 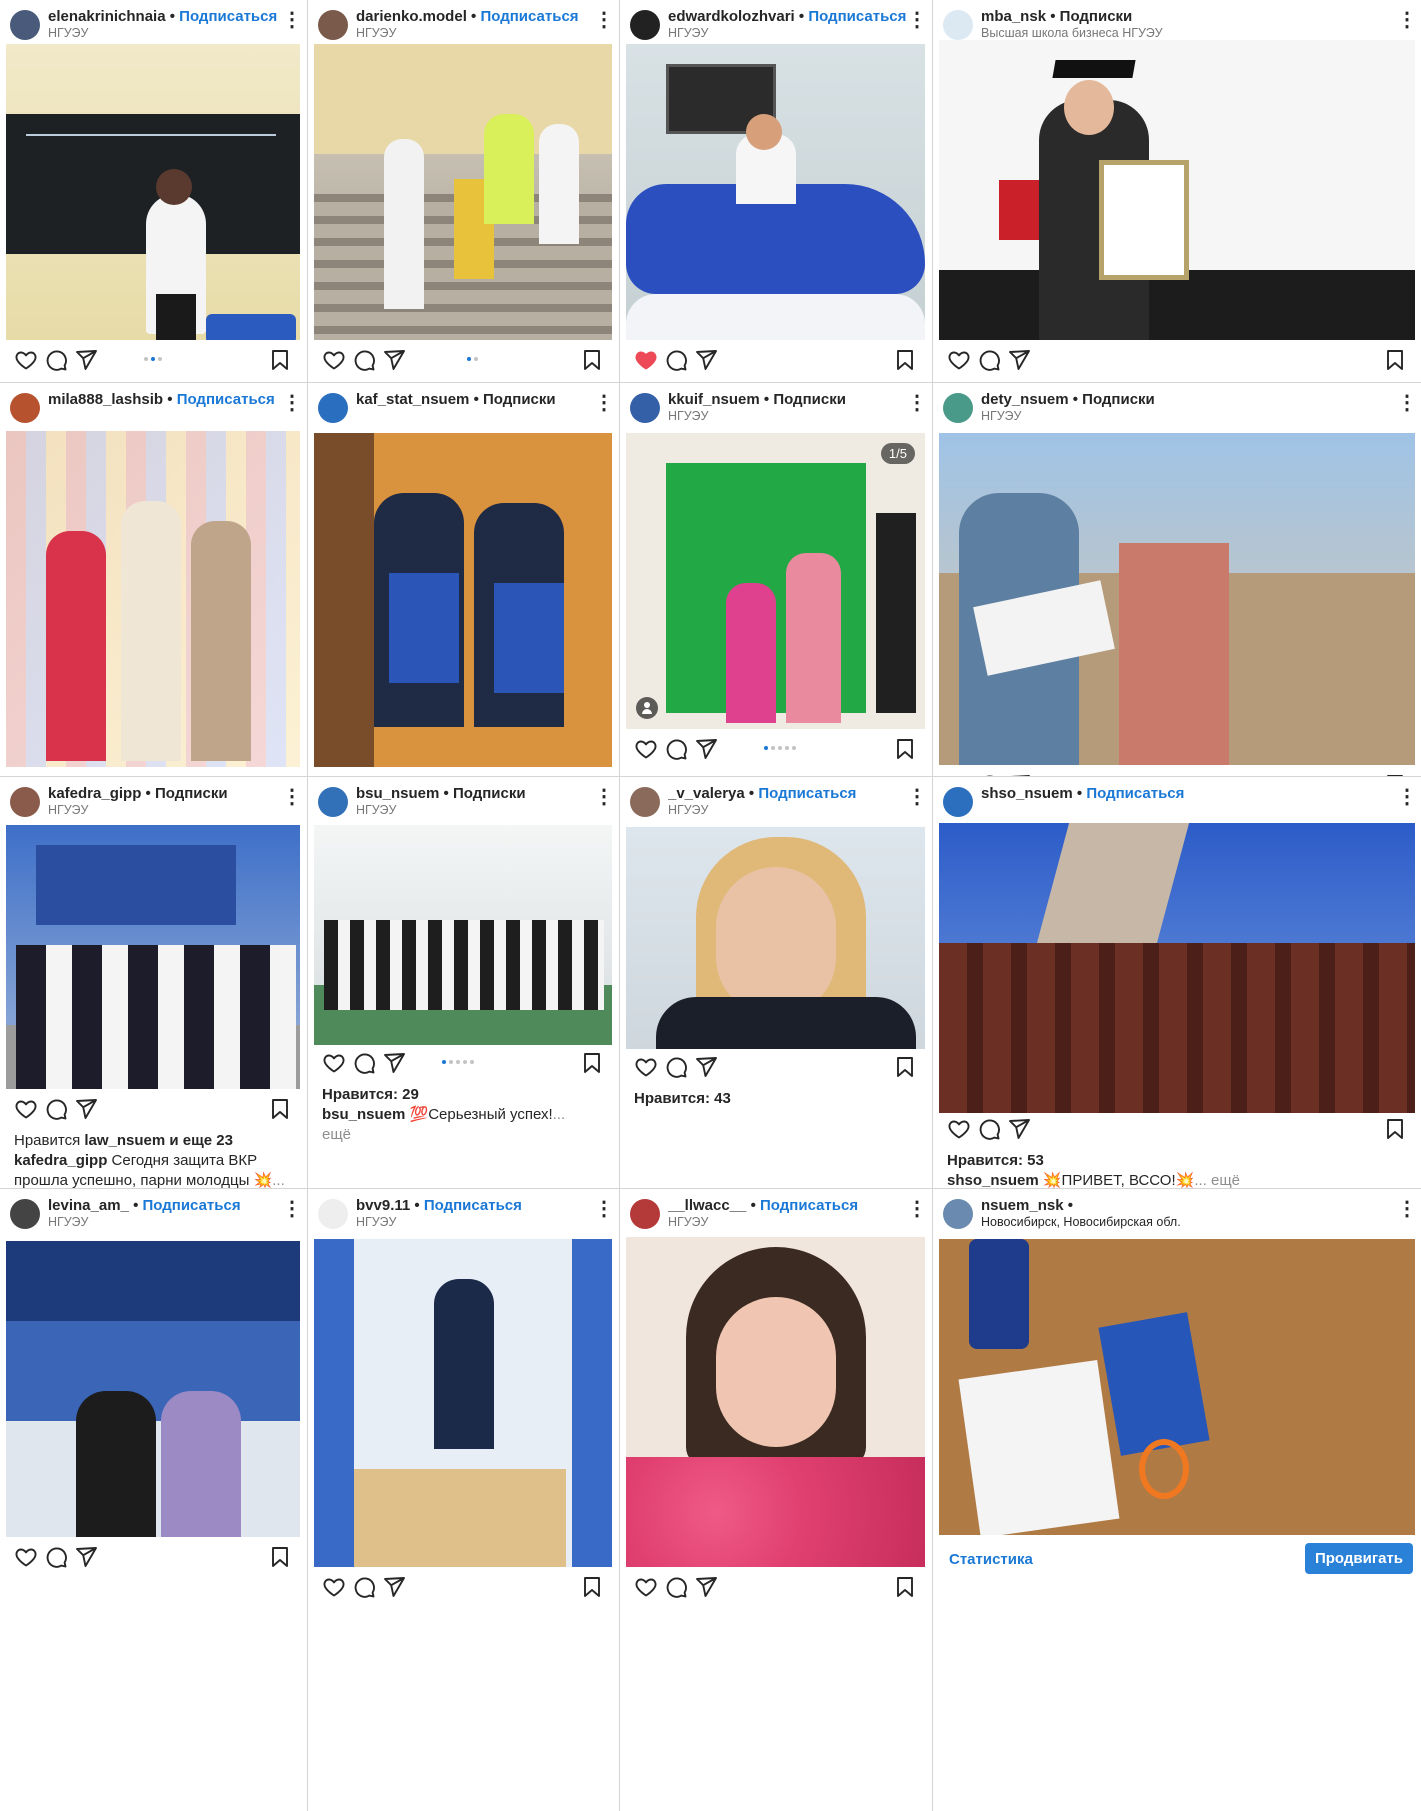 I want to click on username-link: kaf_stat_nsuem, so click(x=412, y=399).